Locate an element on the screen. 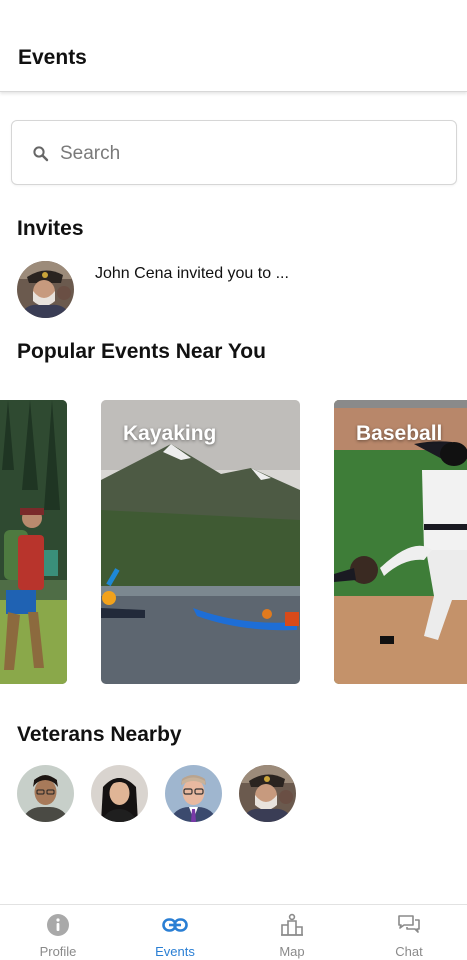 Image resolution: width=467 pixels, height=960 pixels. invite-avatar is located at coordinates (45, 289).